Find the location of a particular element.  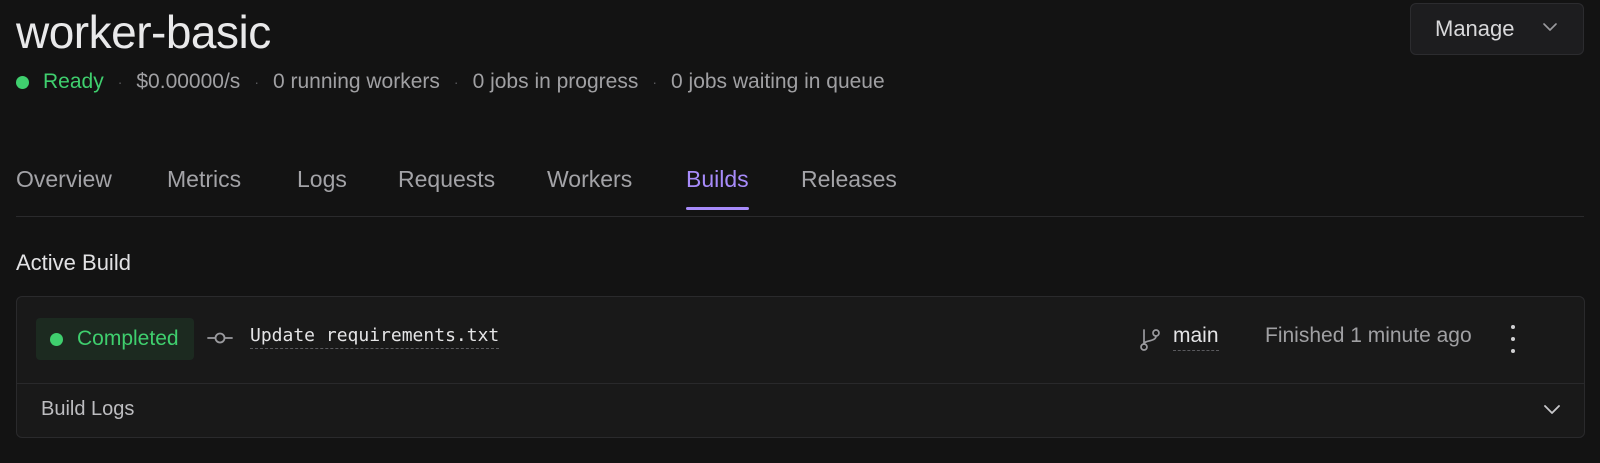

status-badge: Completed is located at coordinates (115, 339).